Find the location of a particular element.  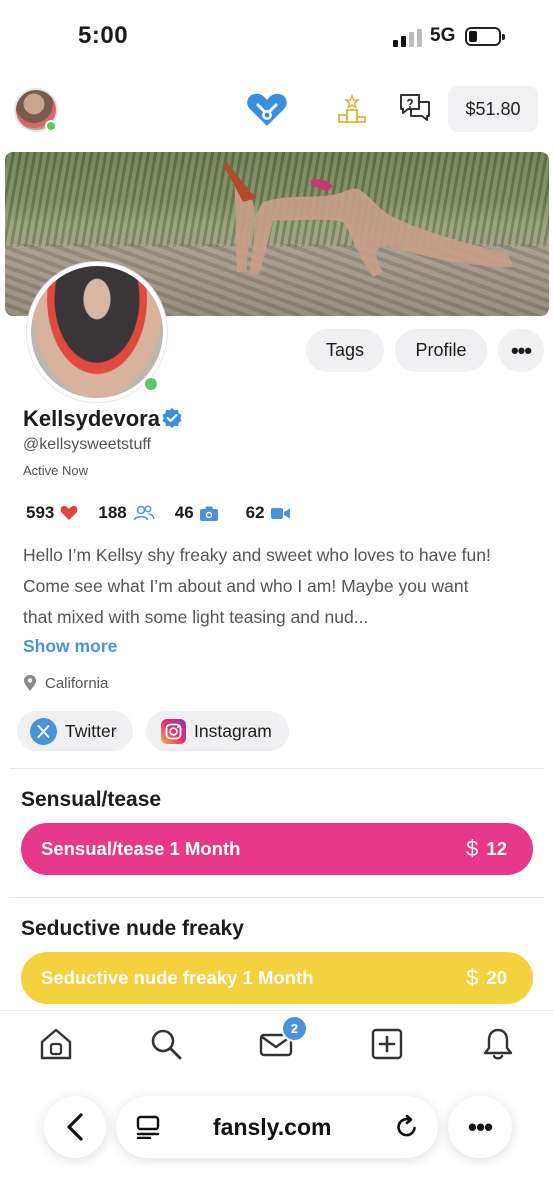

bottom-nav is located at coordinates (277, 1045).